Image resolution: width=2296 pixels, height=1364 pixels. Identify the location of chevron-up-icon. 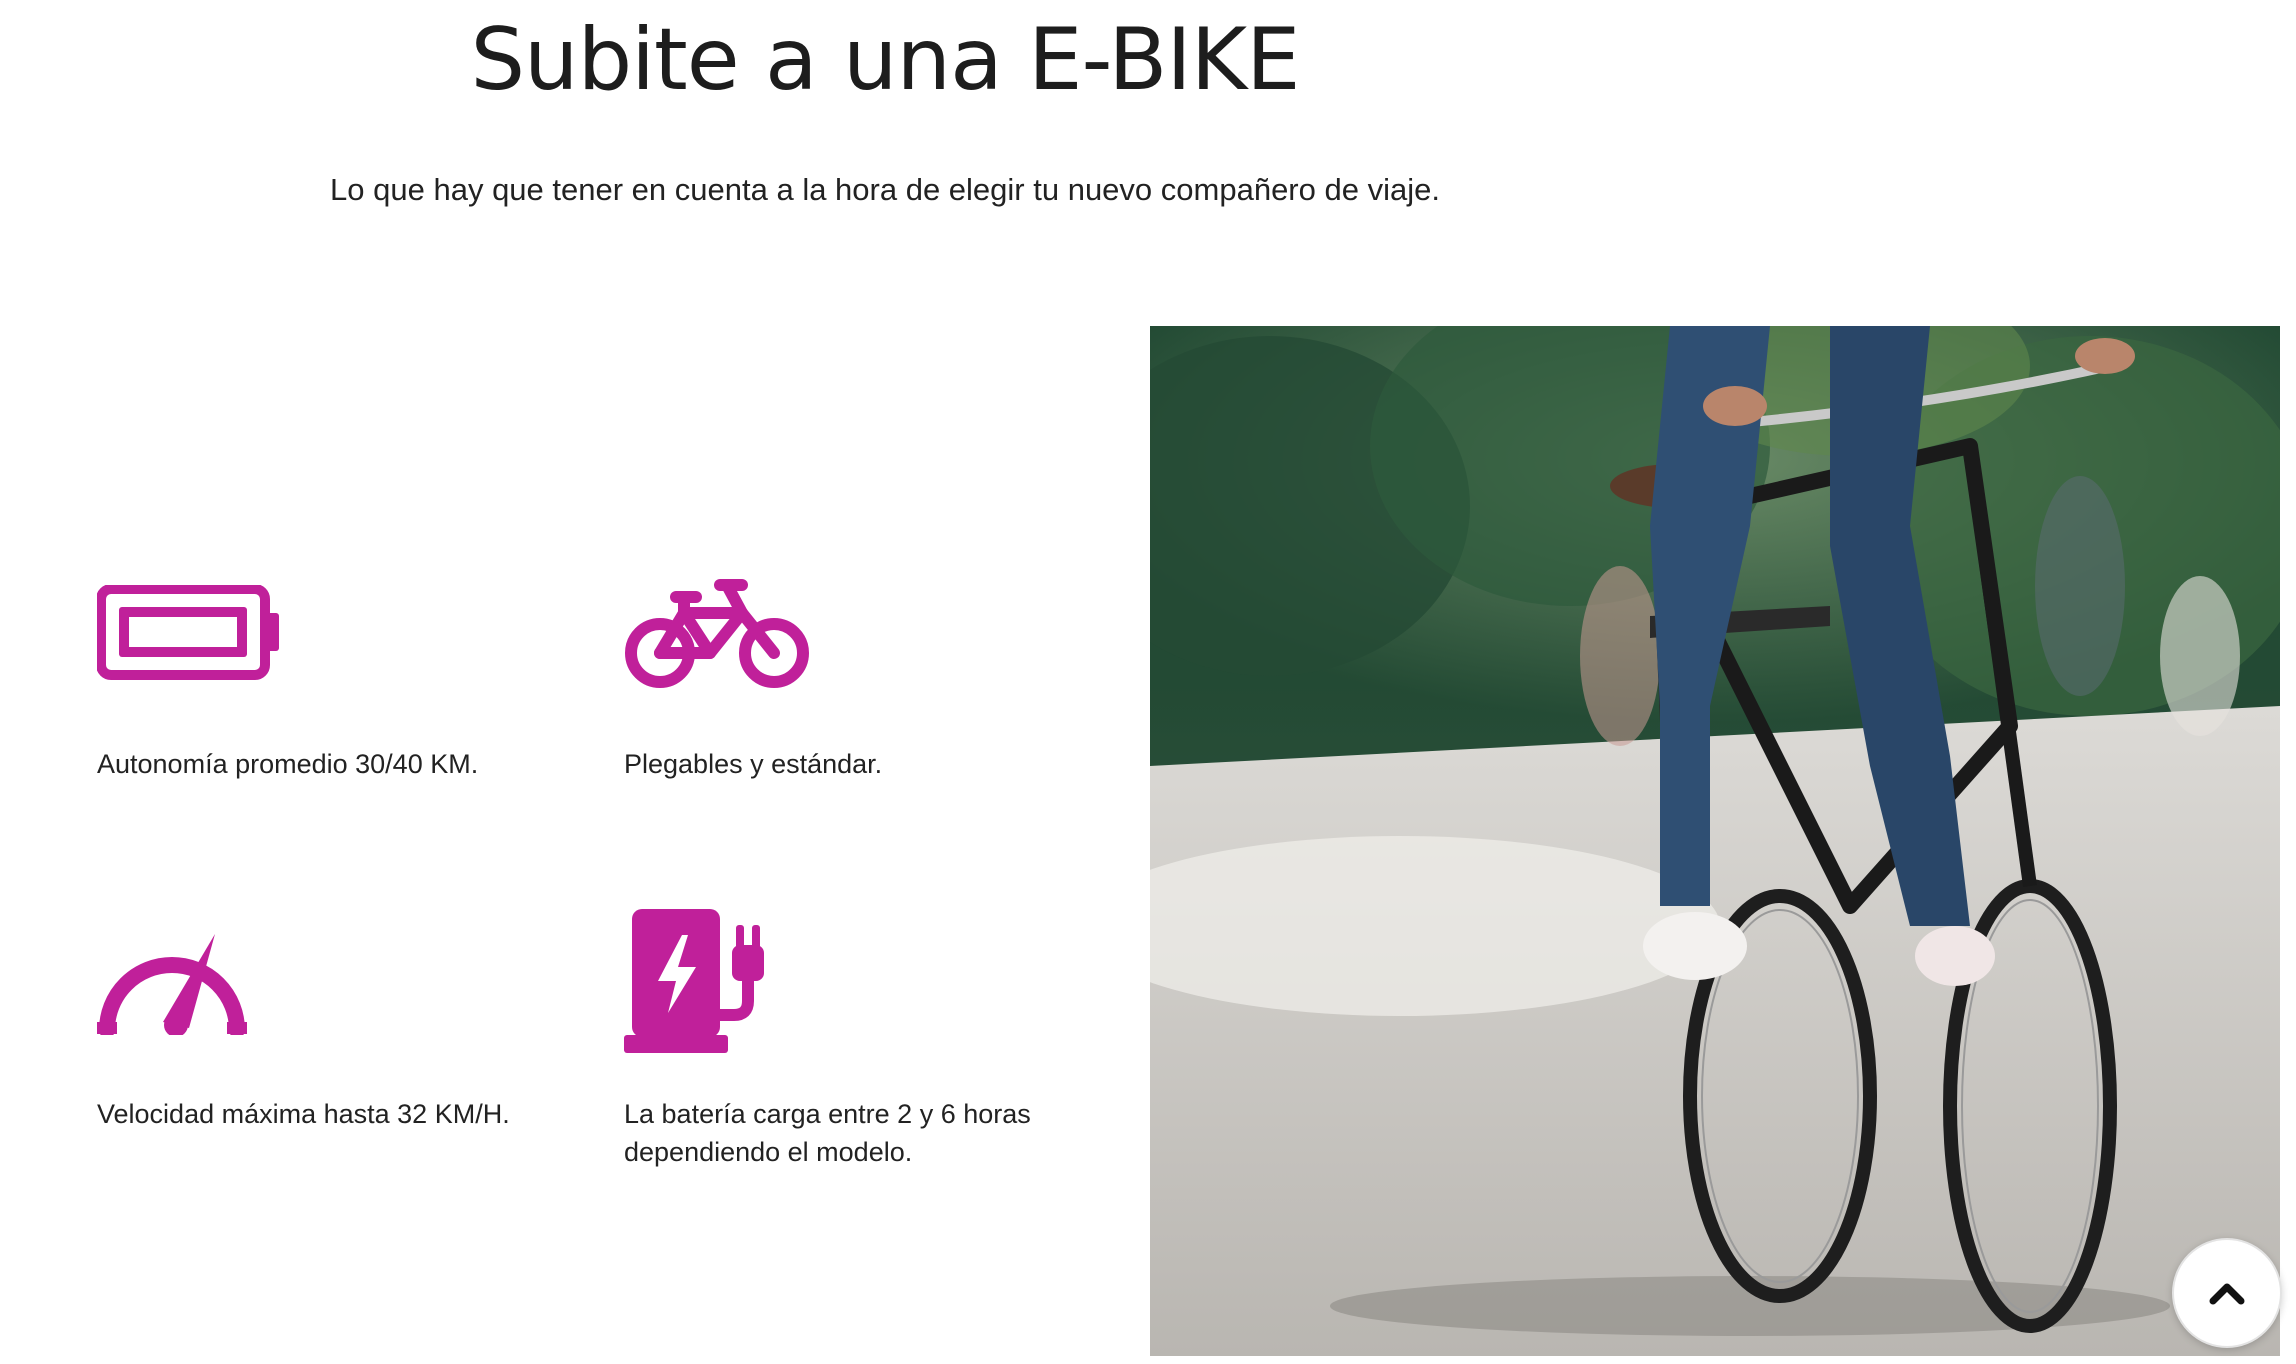
(2227, 1294).